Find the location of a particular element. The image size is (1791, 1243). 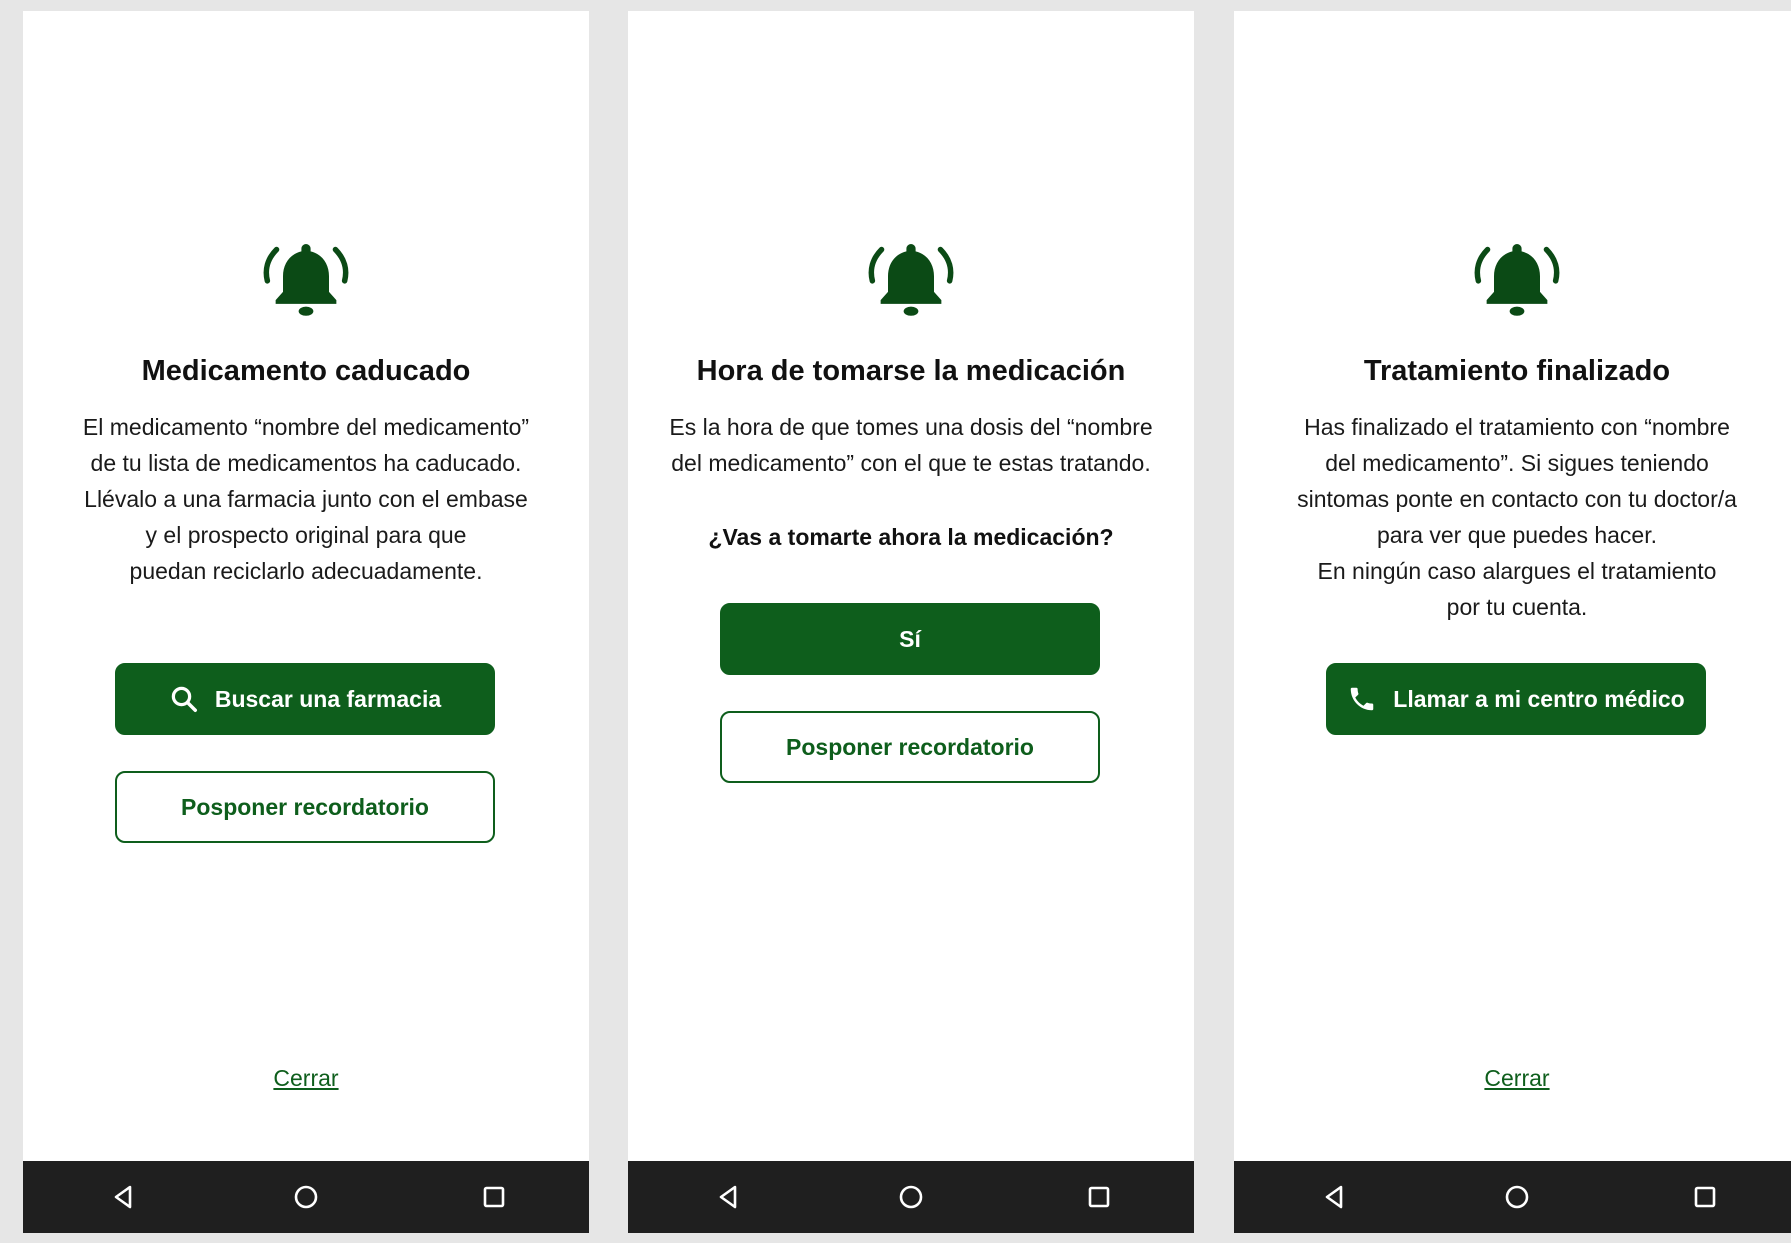

message-line: En ningún caso alargues el tratamiento is located at coordinates (1517, 571).